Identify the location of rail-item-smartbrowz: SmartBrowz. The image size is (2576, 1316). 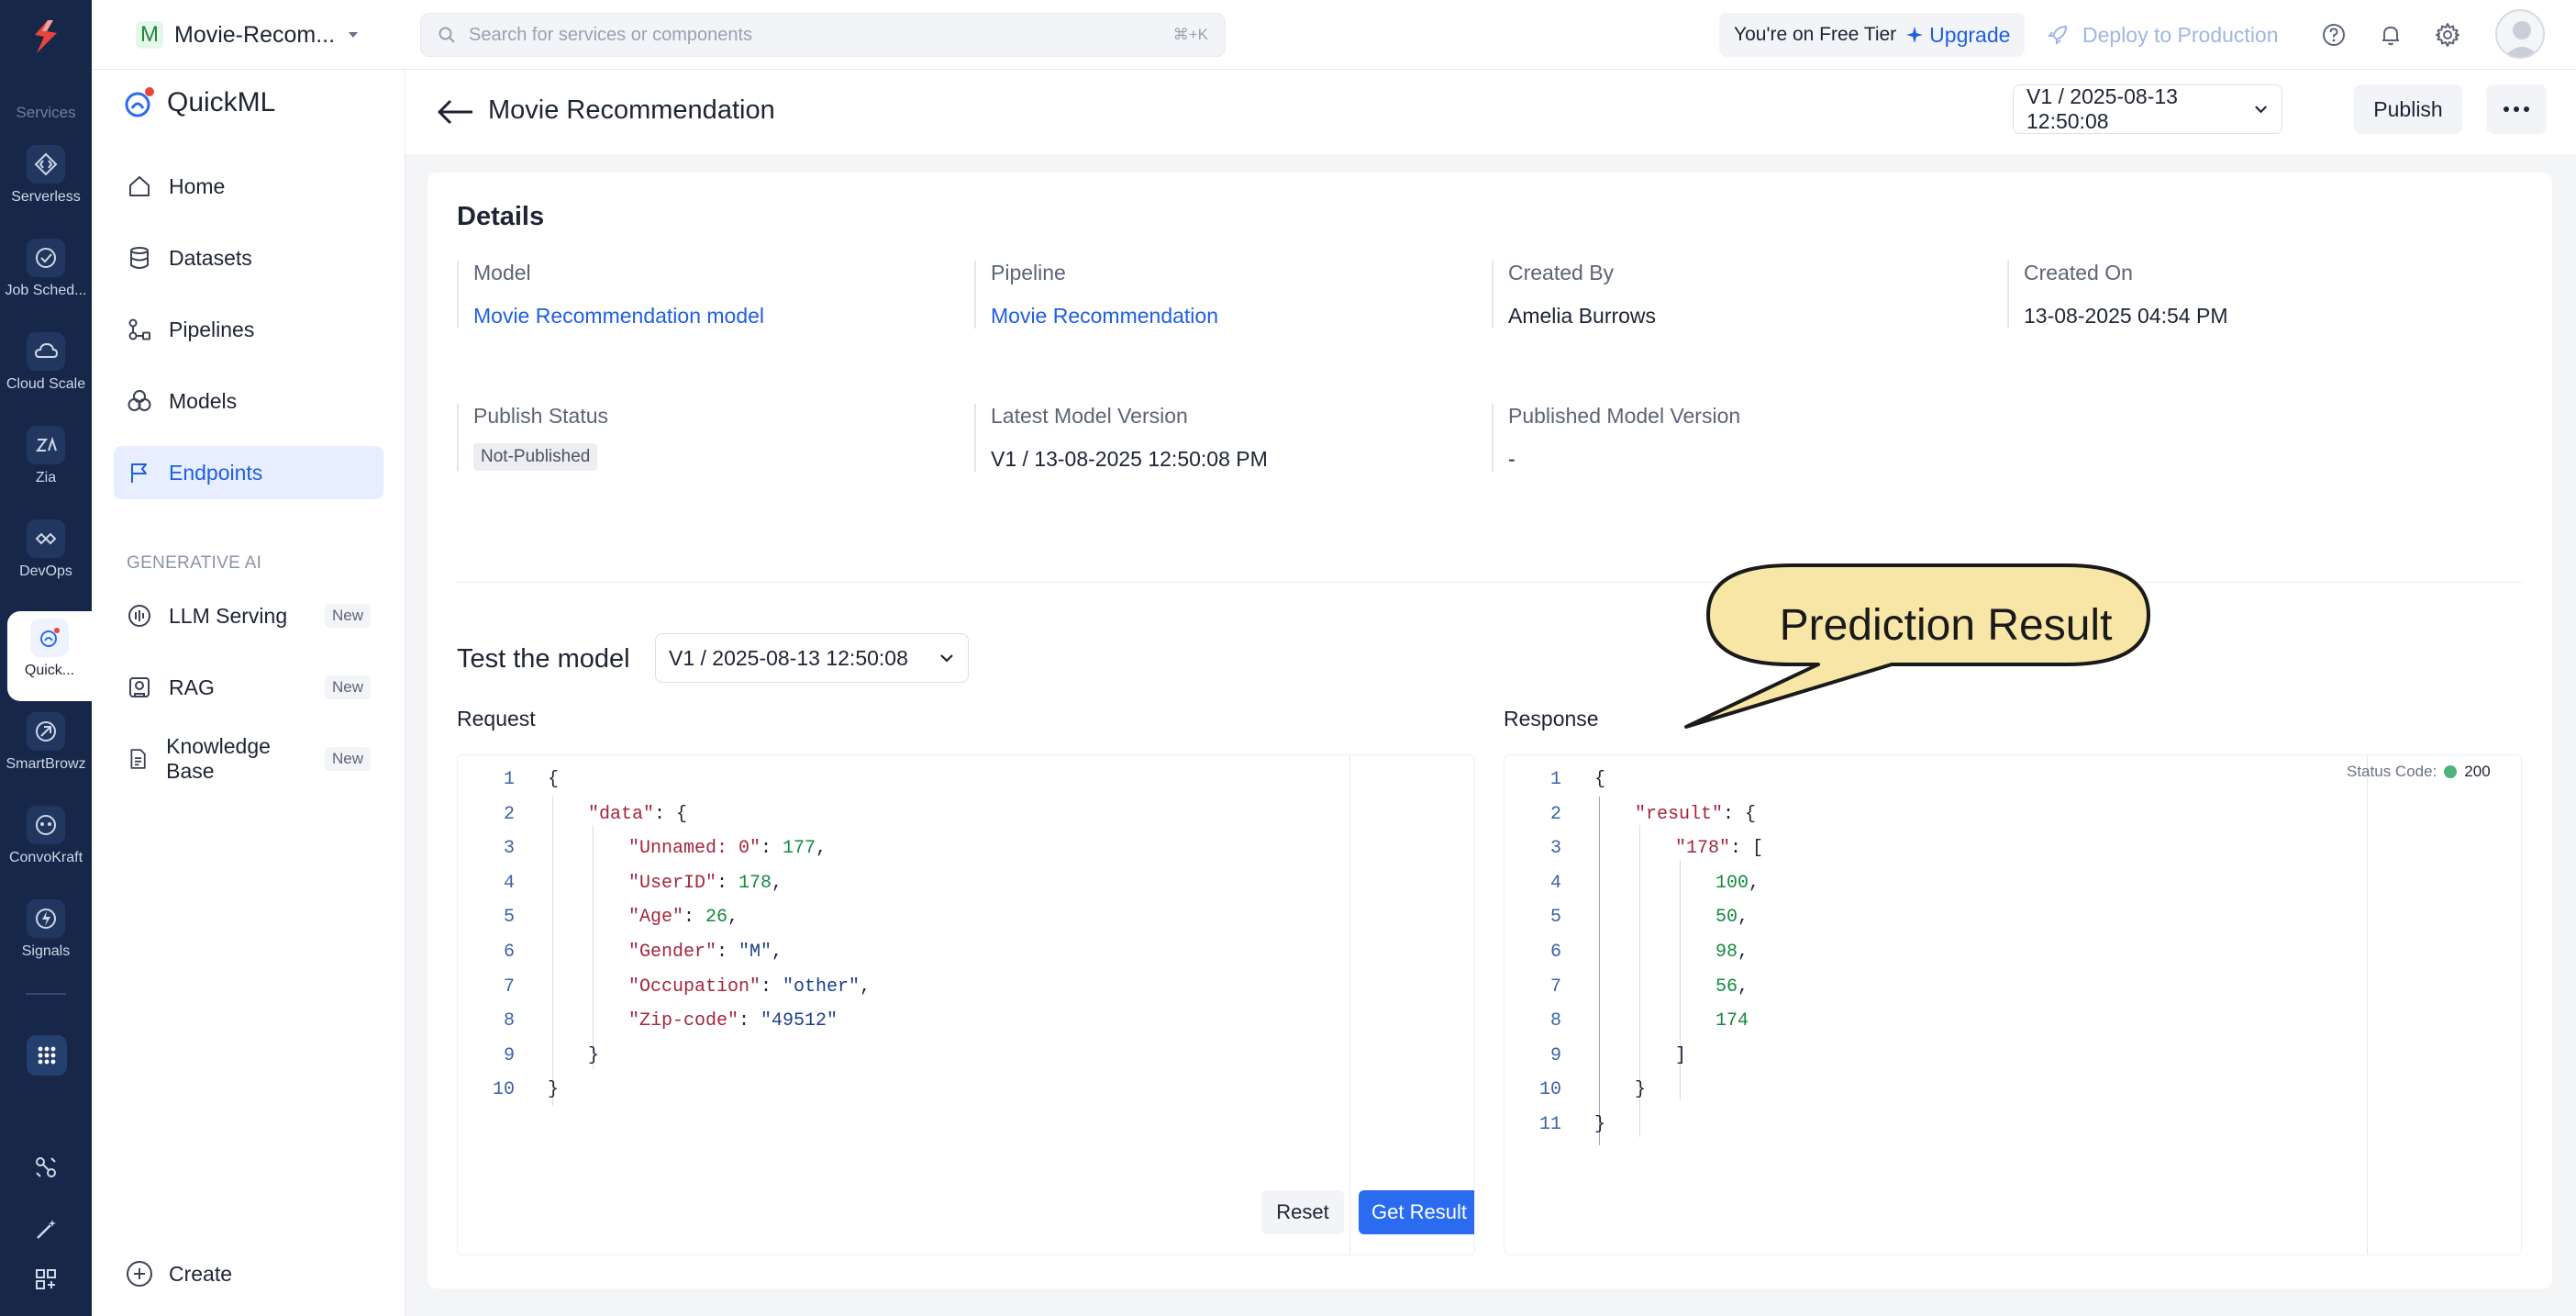
(46, 750).